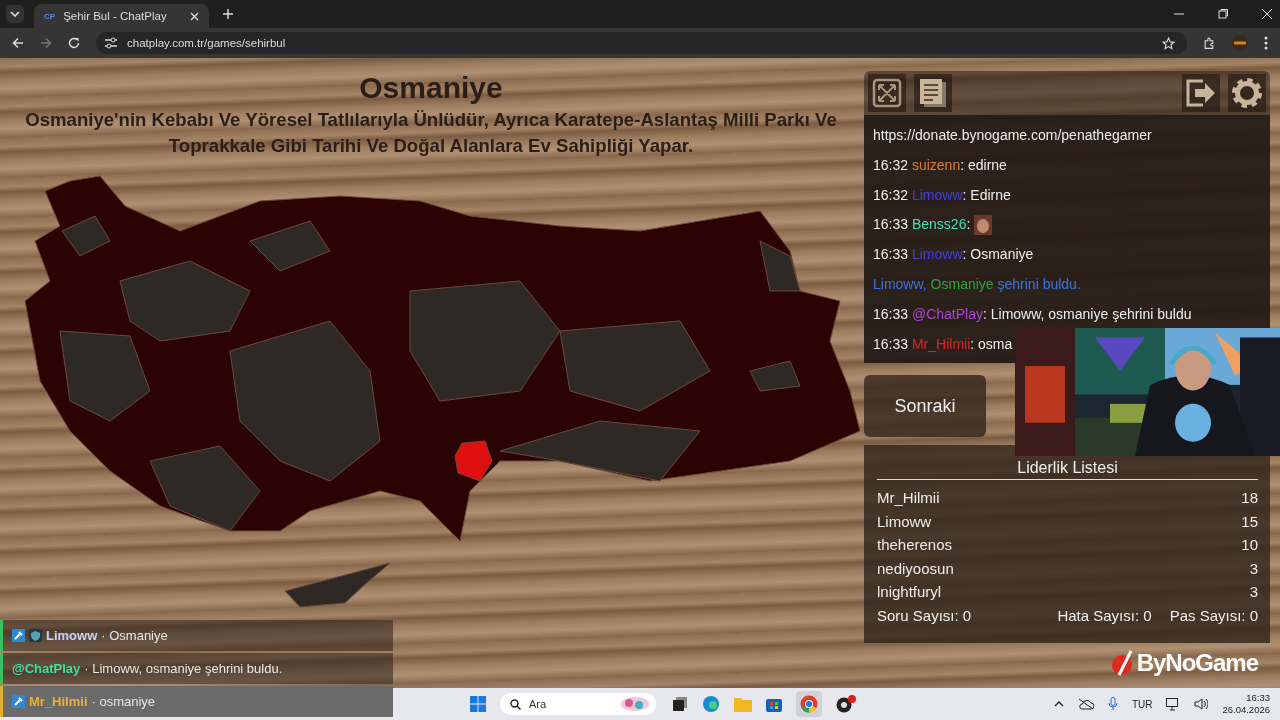 This screenshot has height=720, width=1280. What do you see at coordinates (954, 255) in the screenshot?
I see `chat-message: 16:33 Limoww: Osmaniye` at bounding box center [954, 255].